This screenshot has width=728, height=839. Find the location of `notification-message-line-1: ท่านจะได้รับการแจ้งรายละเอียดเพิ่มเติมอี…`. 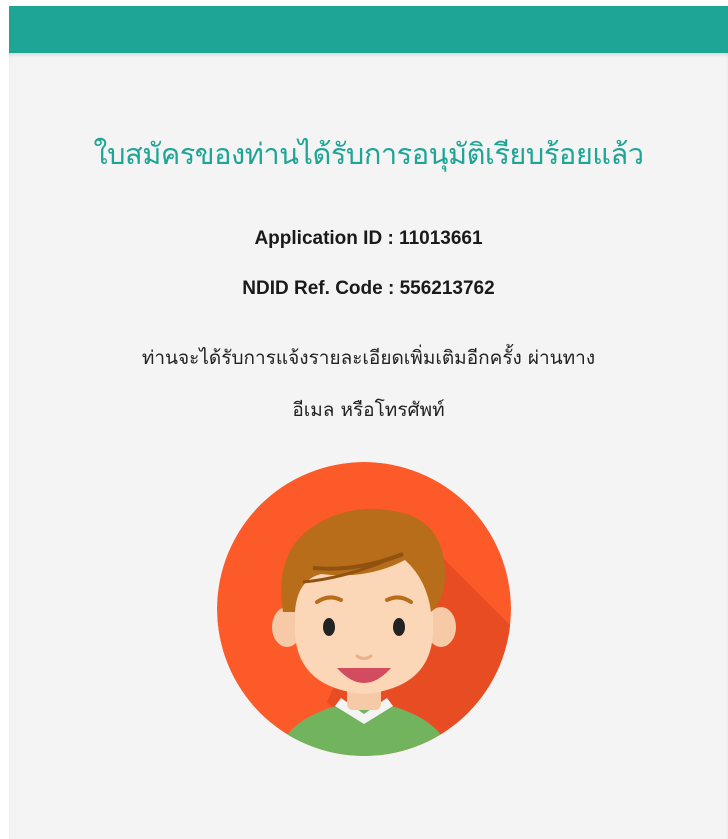

notification-message-line-1: ท่านจะได้รับการแจ้งรายละเอียดเพิ่มเติมอี… is located at coordinates (368, 358).